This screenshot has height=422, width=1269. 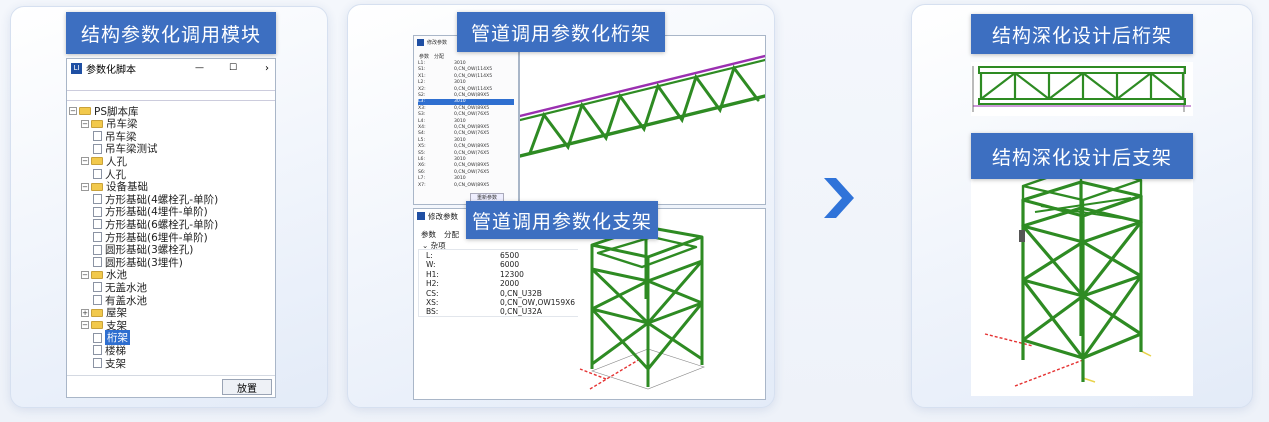 What do you see at coordinates (171, 33) in the screenshot?
I see `left-banner: 结构参数化调用模块` at bounding box center [171, 33].